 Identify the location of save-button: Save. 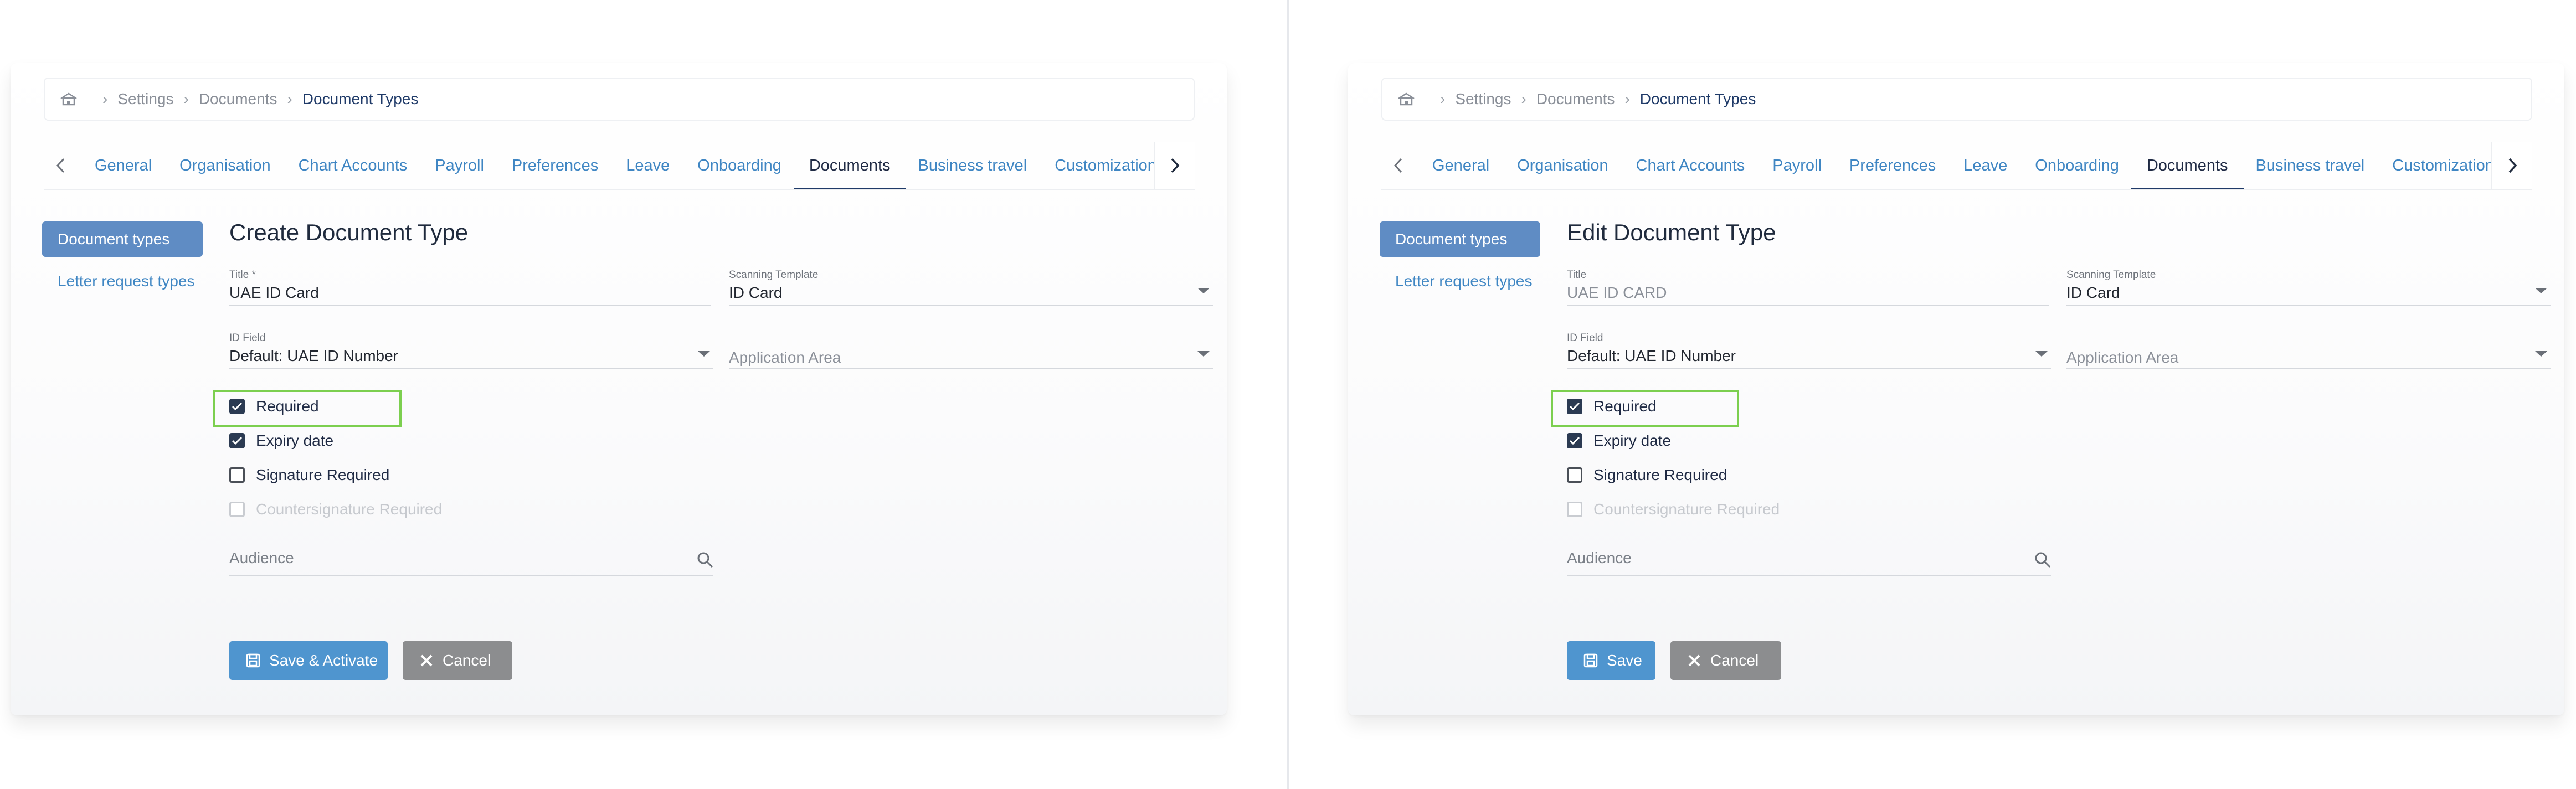
(1611, 660).